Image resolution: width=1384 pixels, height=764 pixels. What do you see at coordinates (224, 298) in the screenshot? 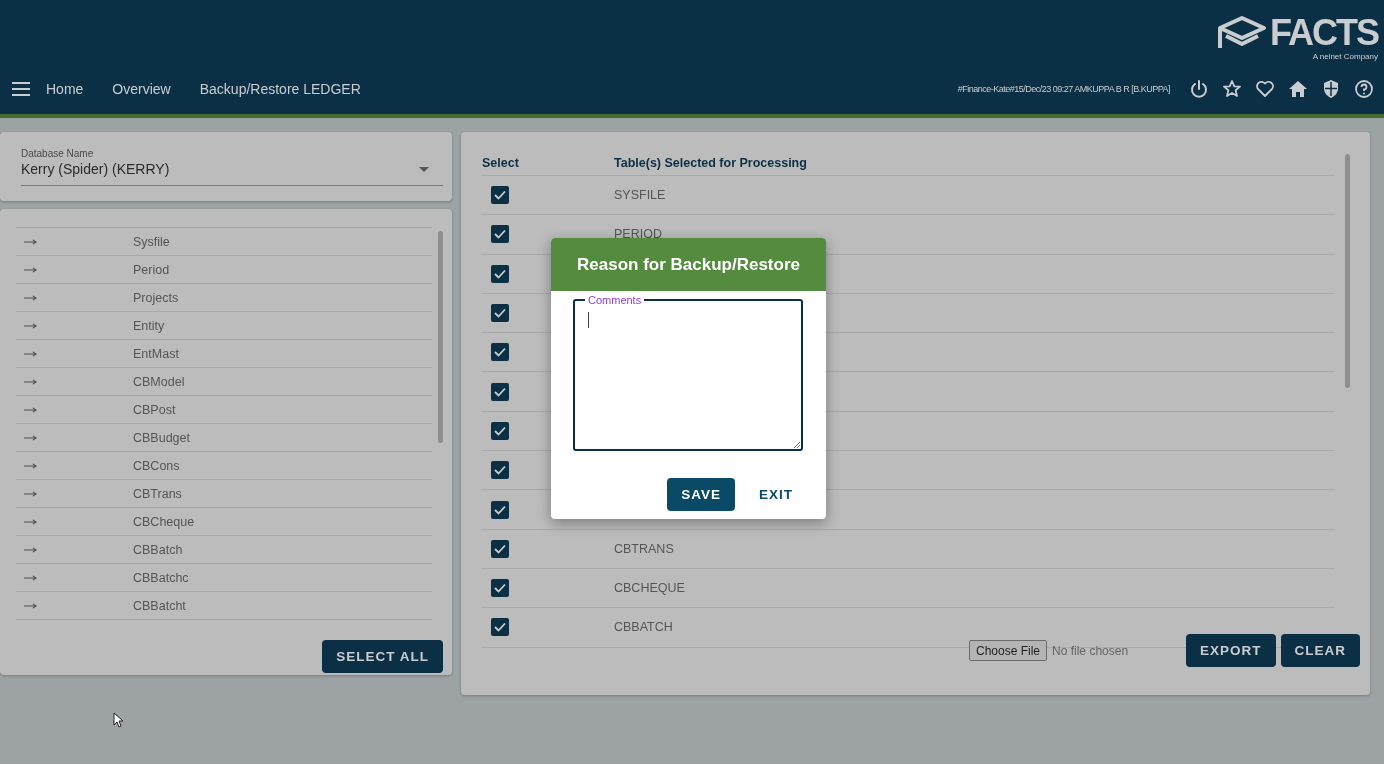
I see `table-list-item: Projects` at bounding box center [224, 298].